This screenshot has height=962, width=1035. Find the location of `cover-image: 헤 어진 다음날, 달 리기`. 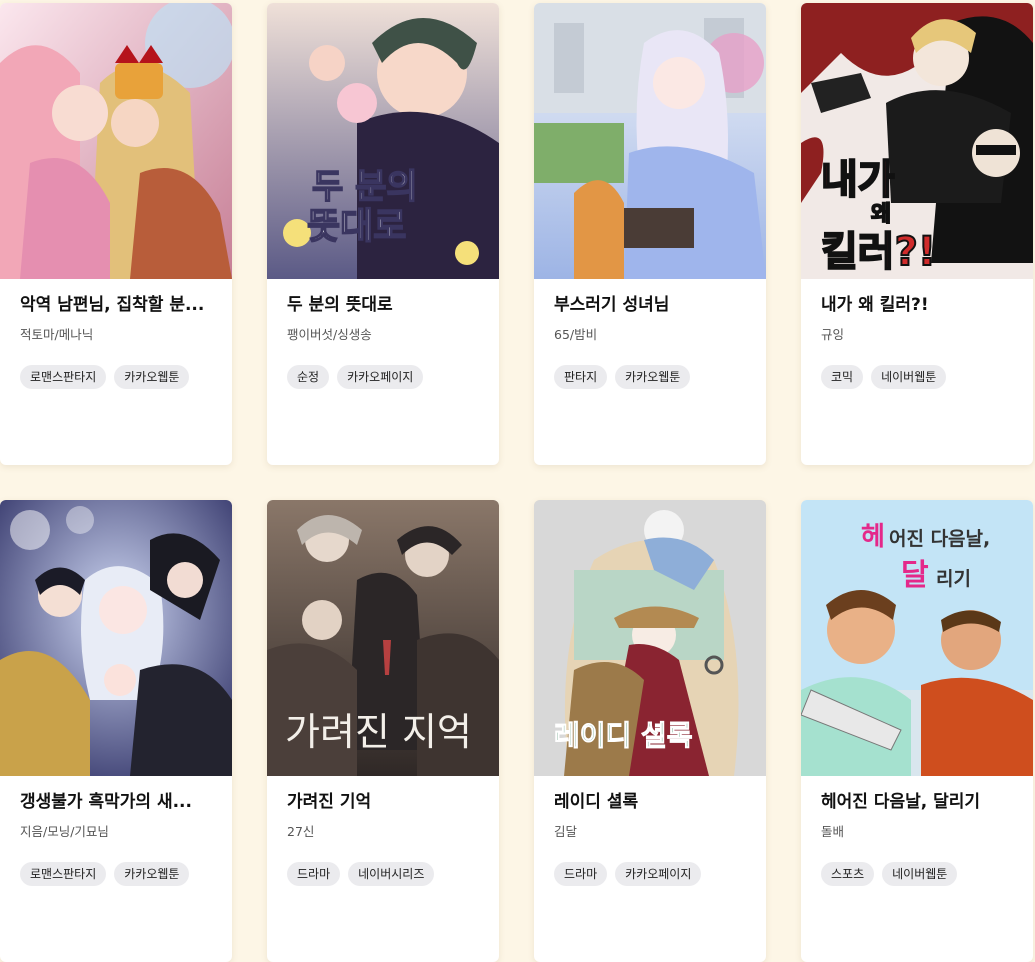

cover-image: 헤 어진 다음날, 달 리기 is located at coordinates (917, 638).